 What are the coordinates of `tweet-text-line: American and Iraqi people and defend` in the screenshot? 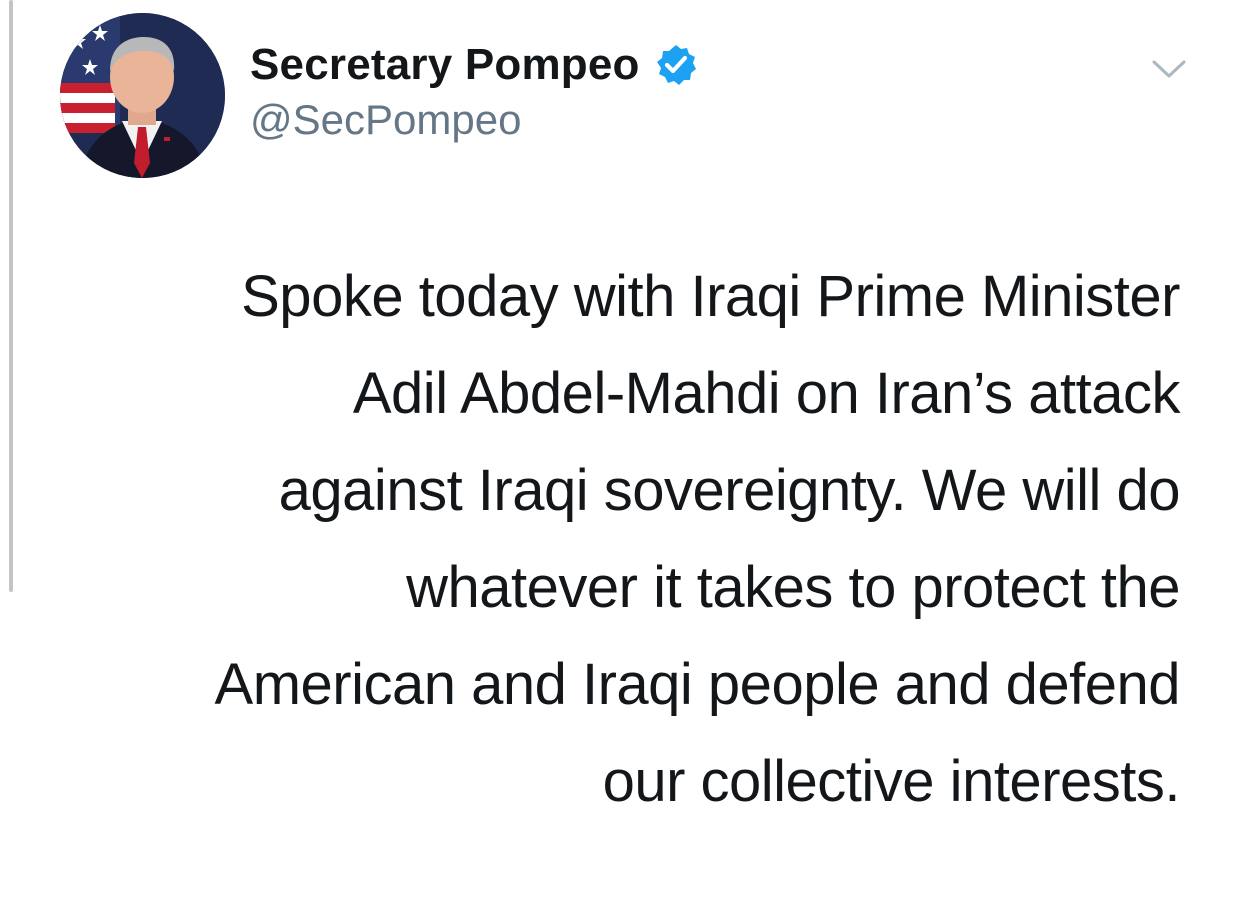 It's located at (697, 684).